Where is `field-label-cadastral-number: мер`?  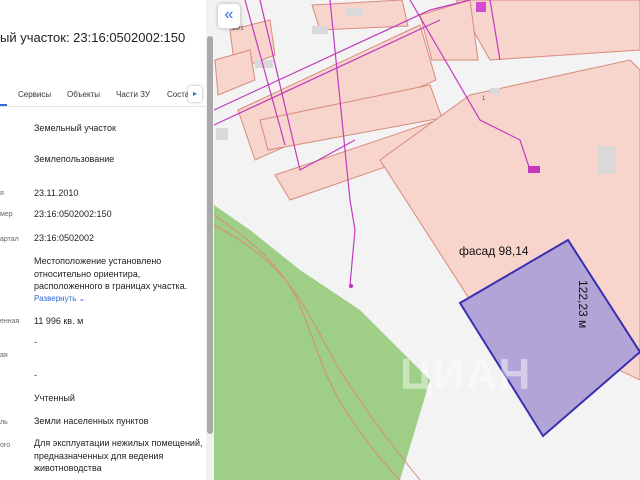 field-label-cadastral-number: мер is located at coordinates (6, 214).